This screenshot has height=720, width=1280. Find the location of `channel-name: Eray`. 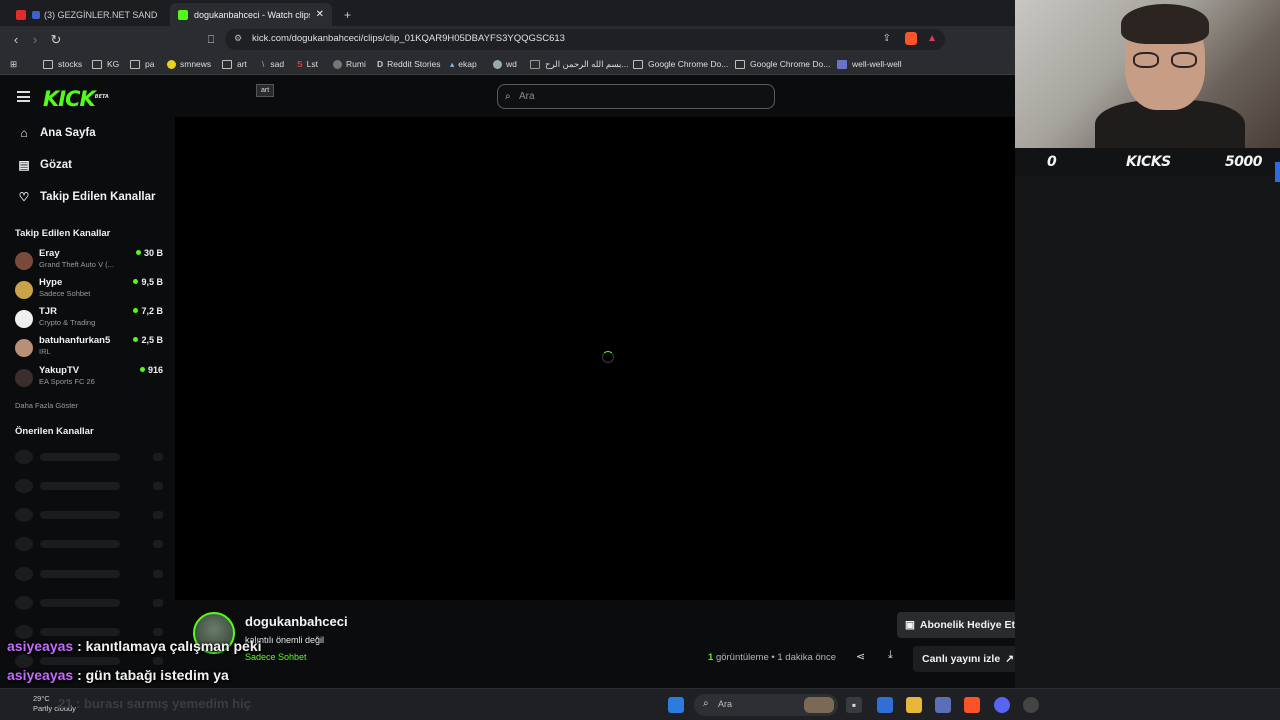

channel-name: Eray is located at coordinates (49, 253).